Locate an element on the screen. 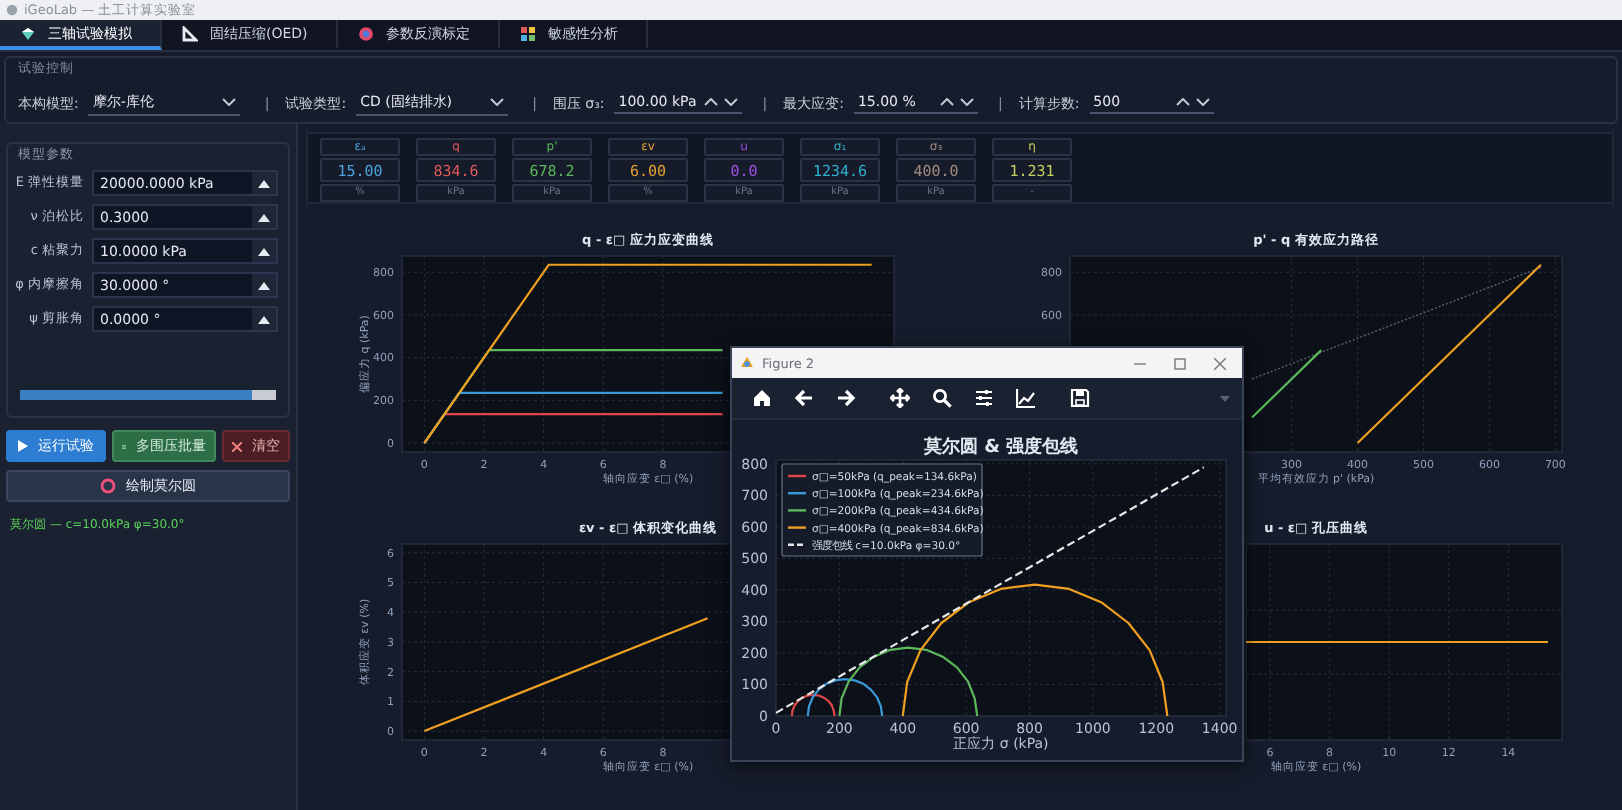 The image size is (1622, 810). arrow-right-icon is located at coordinates (846, 398).